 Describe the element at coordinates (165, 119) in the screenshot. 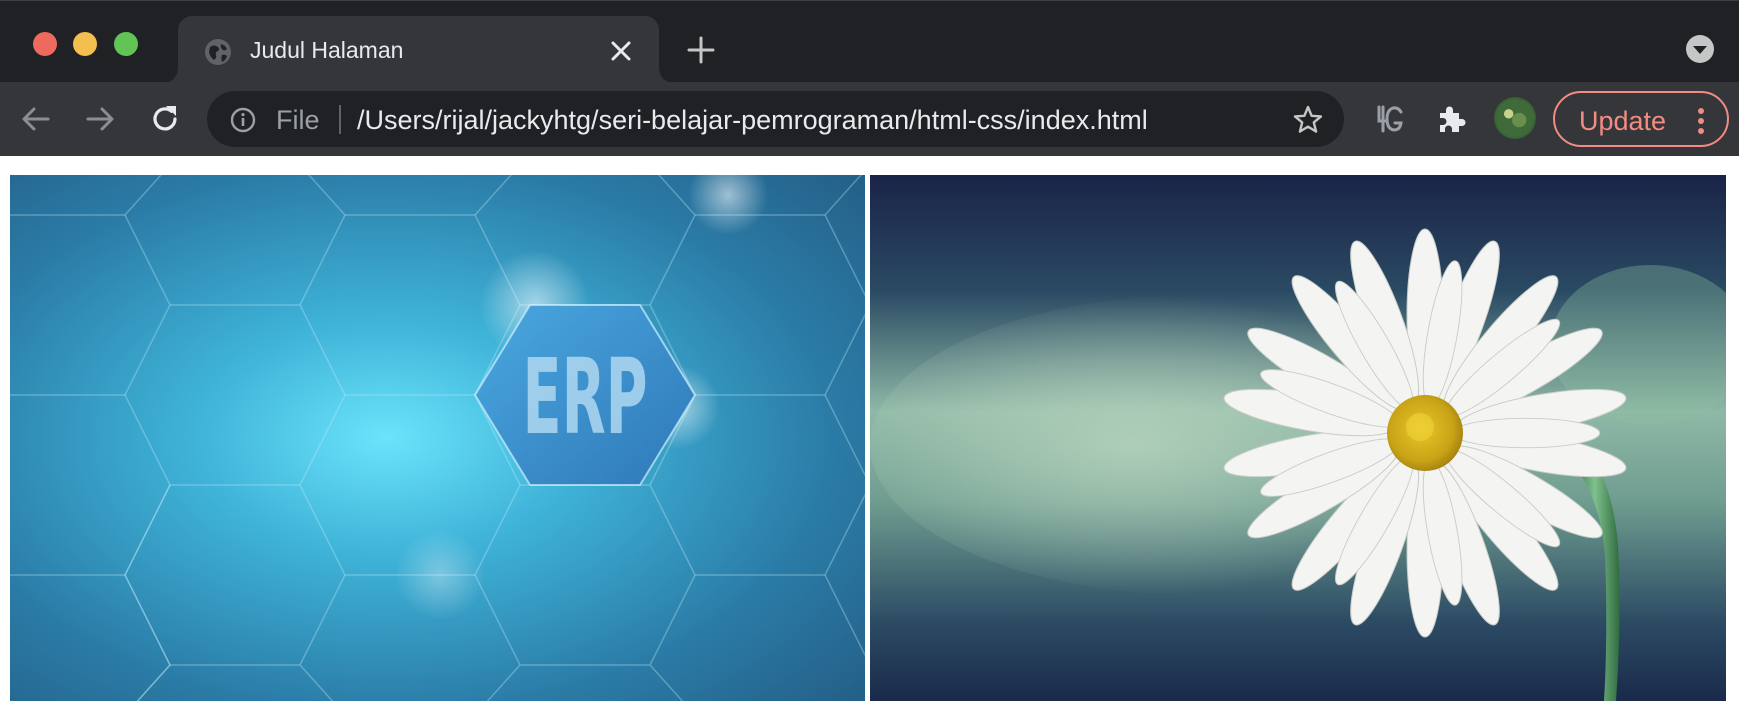

I see `reload-icon` at that location.